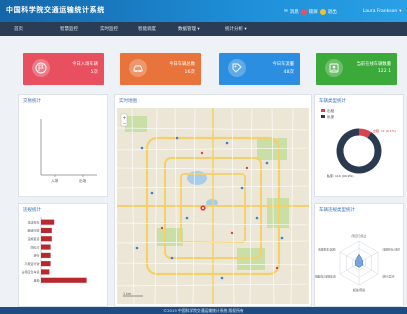 The image size is (407, 314). Describe the element at coordinates (388, 277) in the screenshot. I see `radar-axis-label: 逆行/禁行` at that location.